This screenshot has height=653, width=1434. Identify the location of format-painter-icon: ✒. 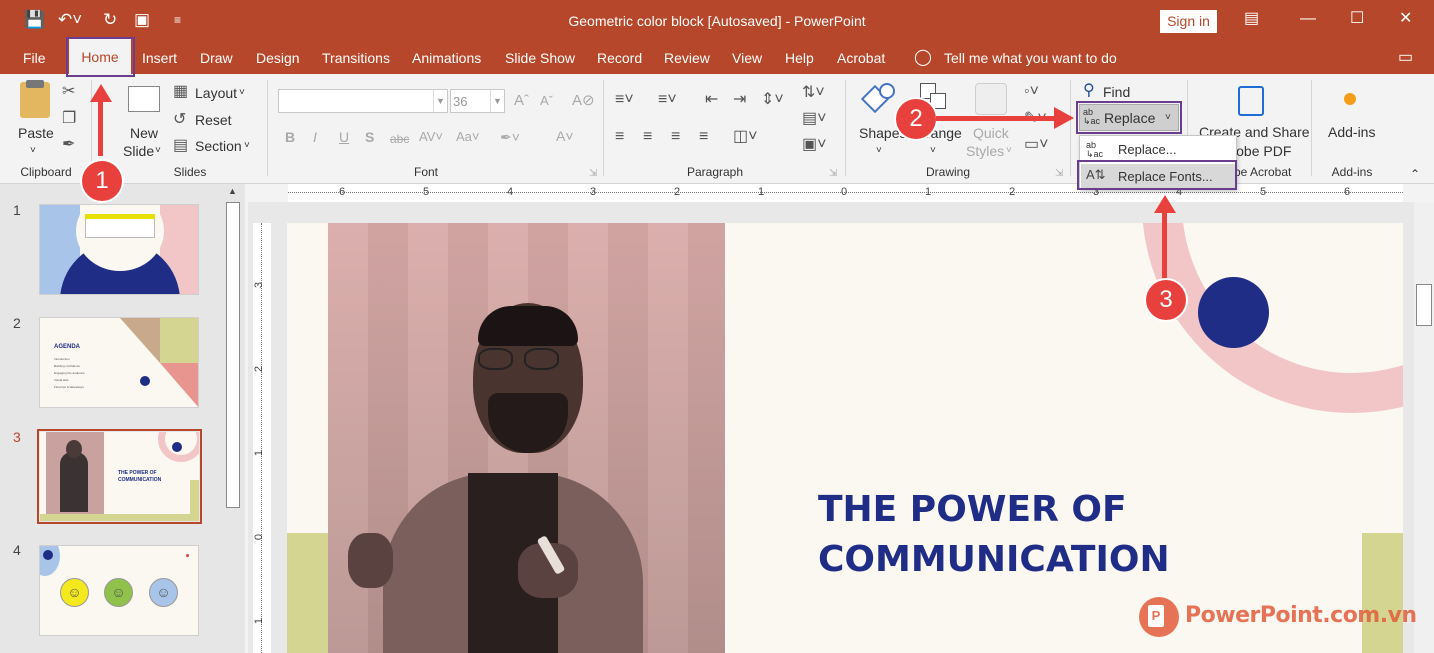
(68, 145).